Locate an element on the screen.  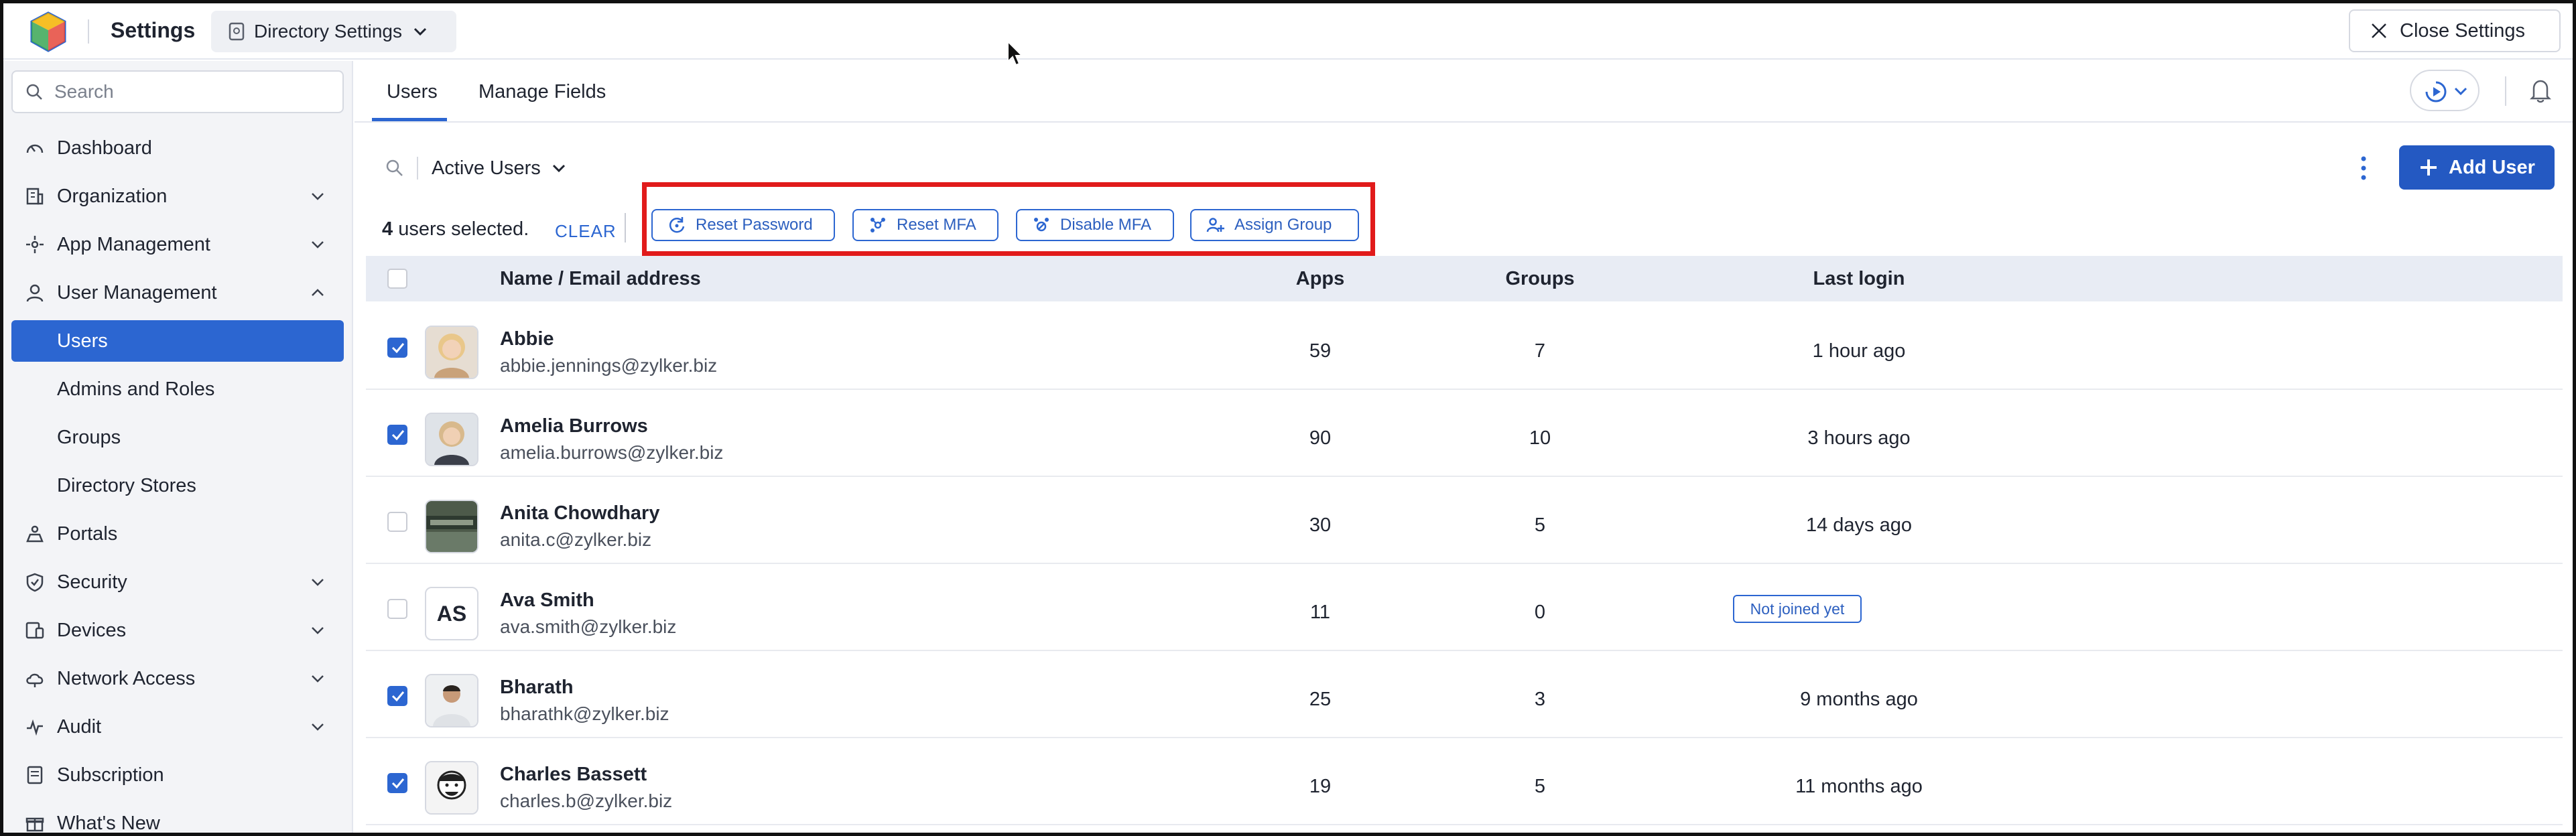
user-filter-dropdown: Active Users is located at coordinates (475, 168).